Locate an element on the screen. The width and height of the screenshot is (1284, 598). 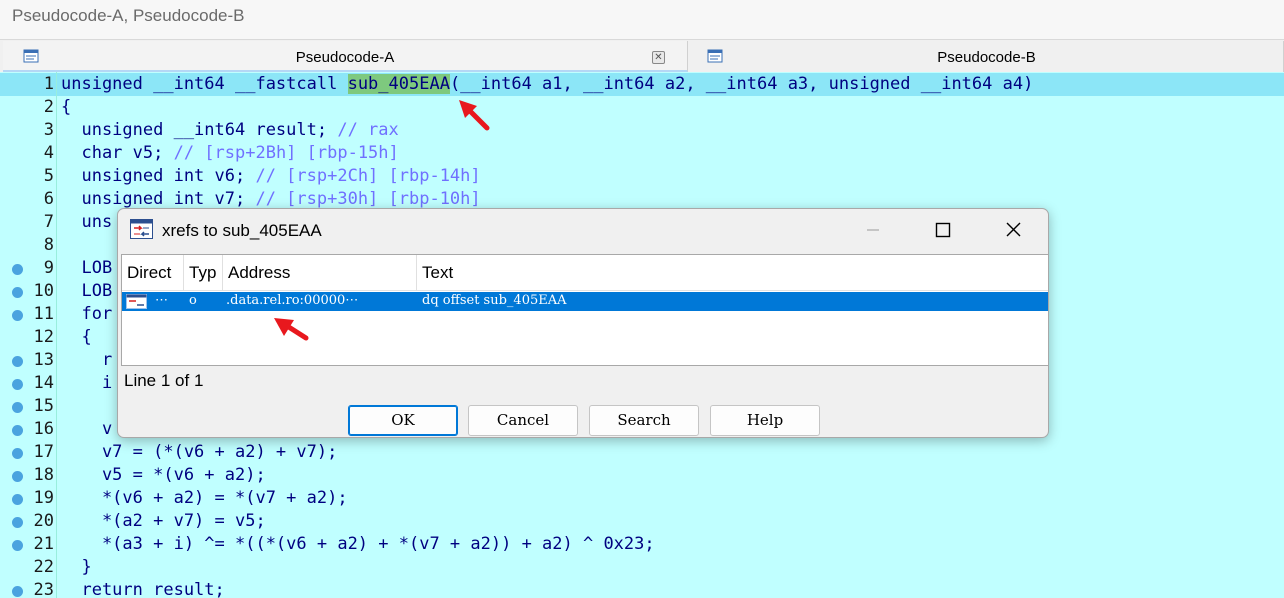
tab-pseudocode-b: Pseudocode-B is located at coordinates (987, 56).